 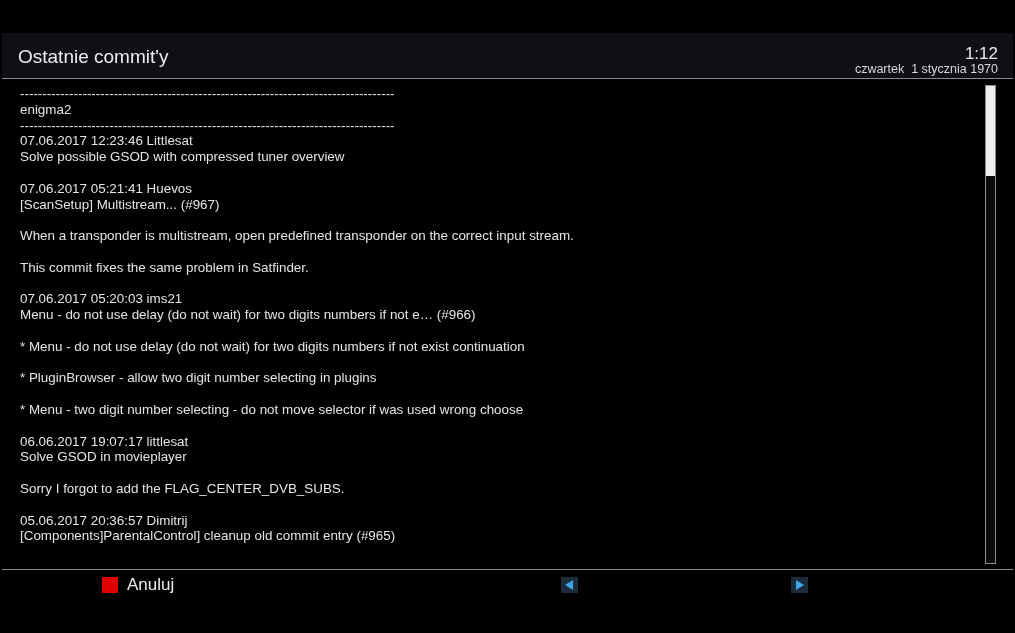 What do you see at coordinates (297, 236) in the screenshot?
I see `log-line: When a transponder is multistream, open predefined transponder on the correct input stream.` at bounding box center [297, 236].